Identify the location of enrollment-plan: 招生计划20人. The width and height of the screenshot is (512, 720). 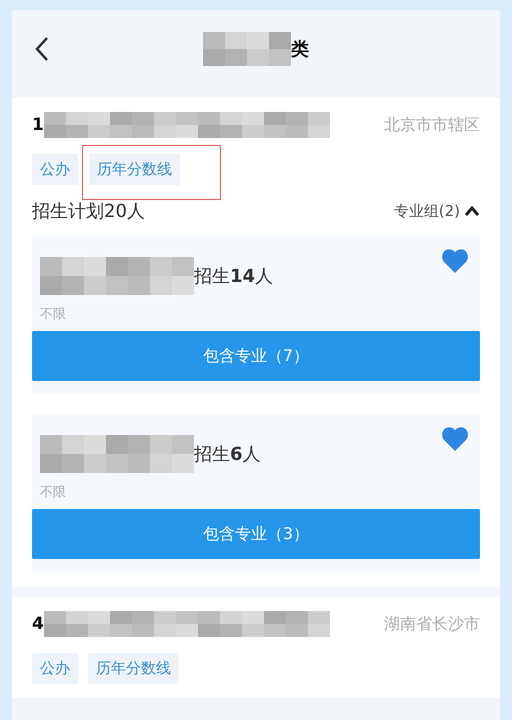
(88, 211).